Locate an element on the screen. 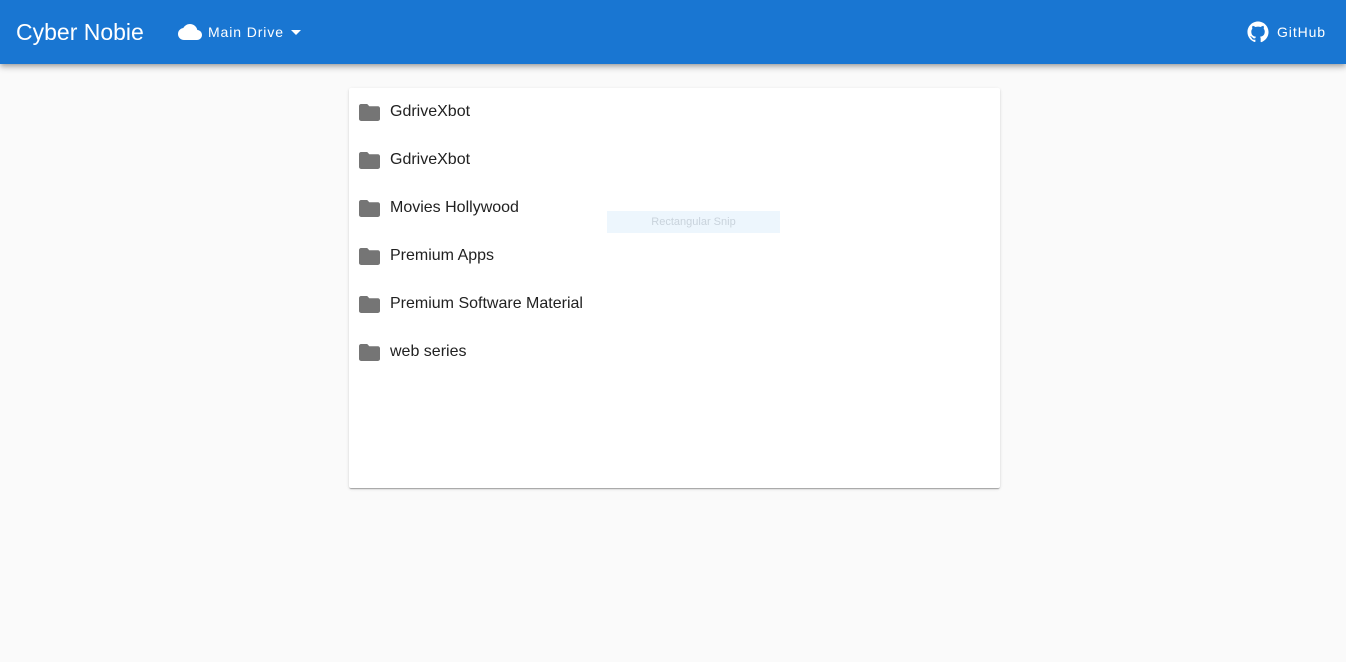  drive-selector-button: Main Drive is located at coordinates (243, 32).